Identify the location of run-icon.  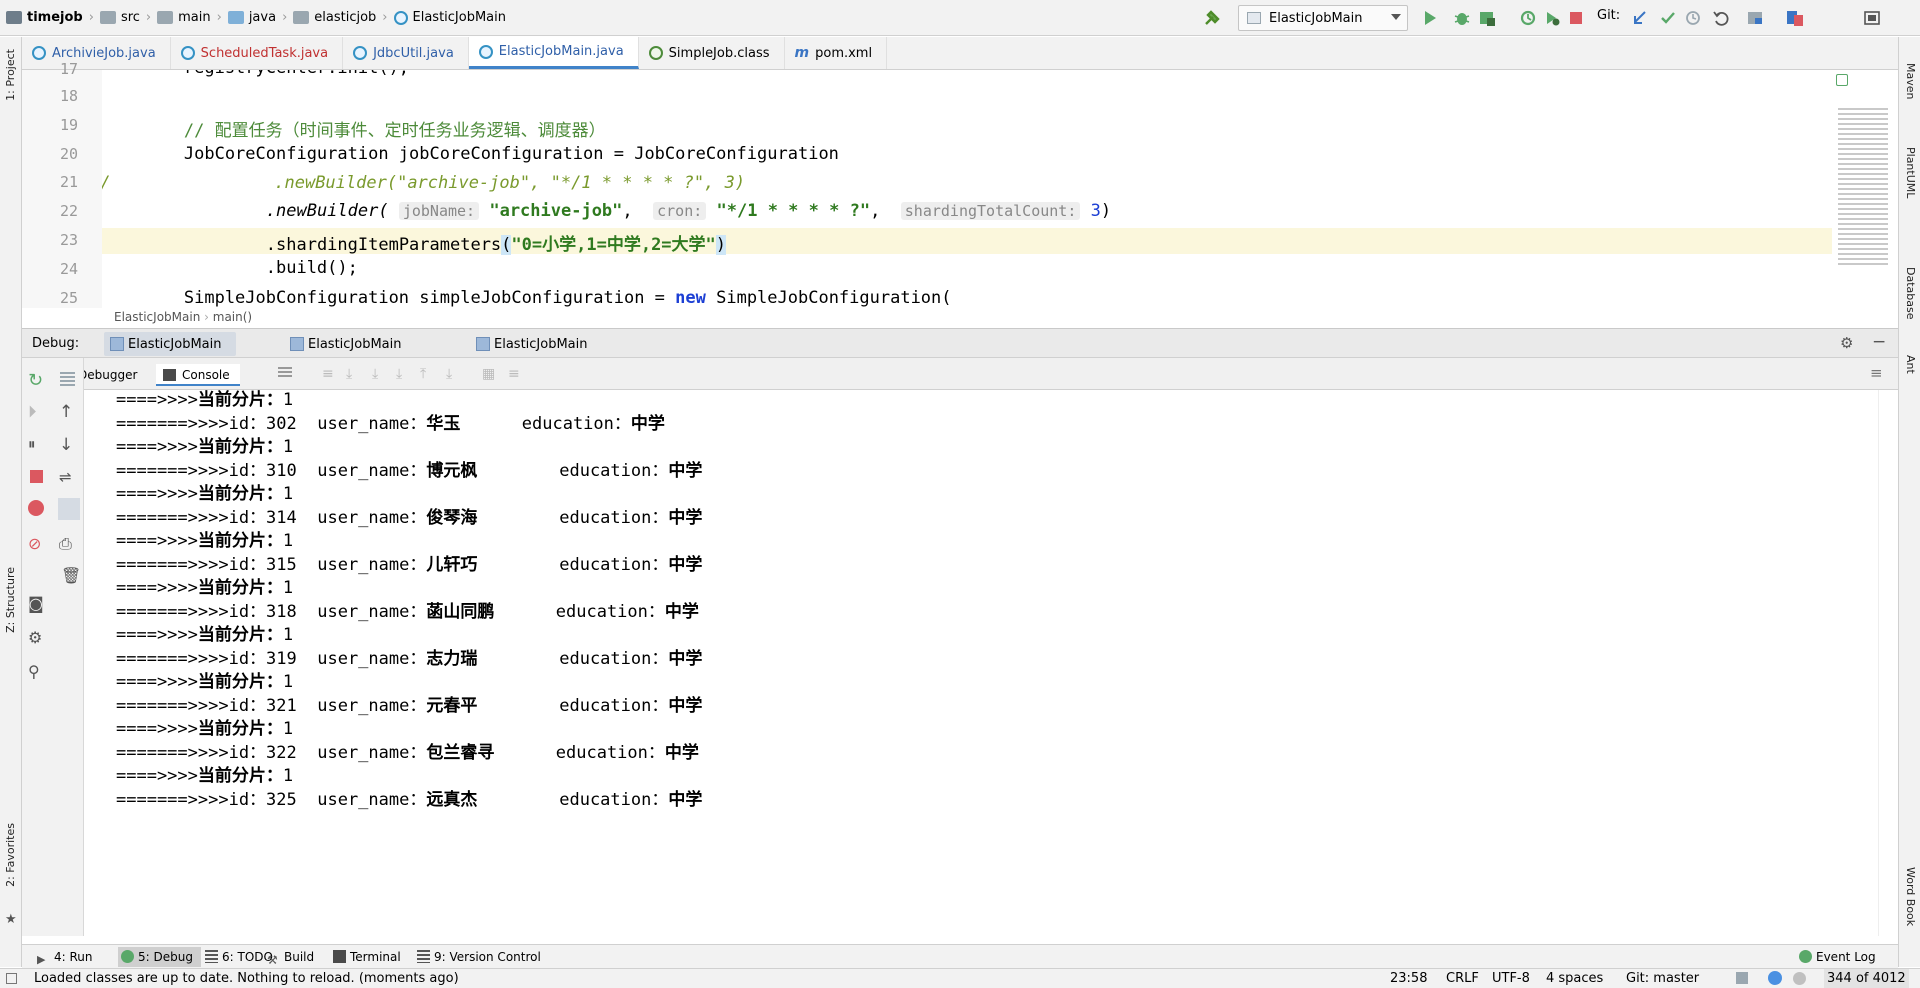
(1430, 18).